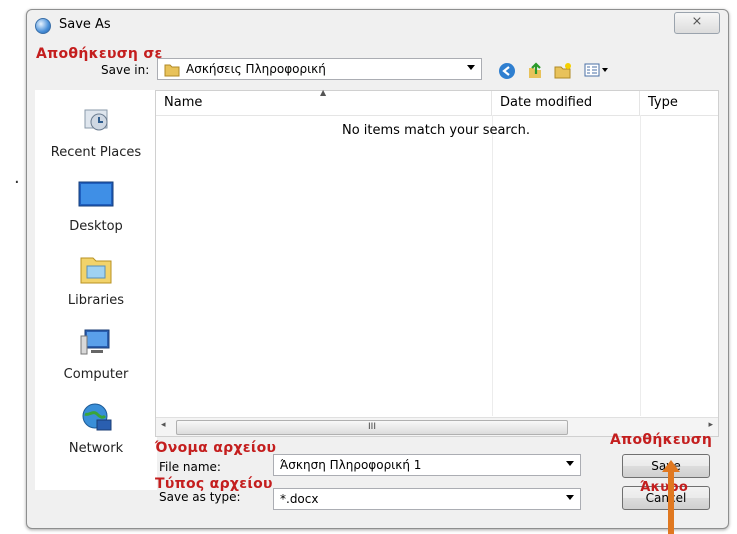 Image resolution: width=737 pixels, height=534 pixels. Describe the element at coordinates (96, 132) in the screenshot. I see `place-recent-places: Recent Places` at that location.